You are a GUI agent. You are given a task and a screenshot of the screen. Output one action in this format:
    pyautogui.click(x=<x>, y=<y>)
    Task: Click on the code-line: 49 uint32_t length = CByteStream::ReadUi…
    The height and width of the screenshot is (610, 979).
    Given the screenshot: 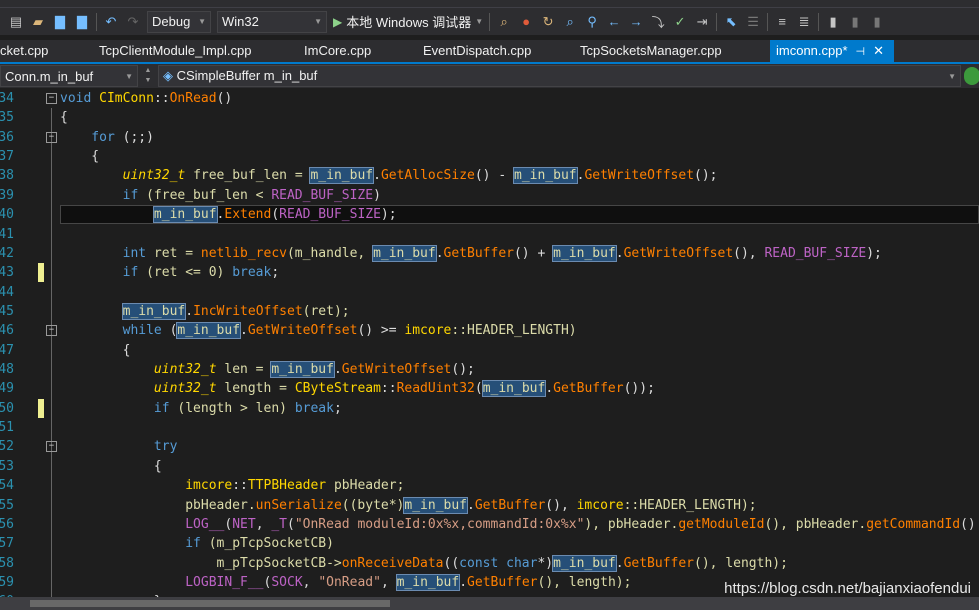 What is the action you would take?
    pyautogui.click(x=489, y=388)
    